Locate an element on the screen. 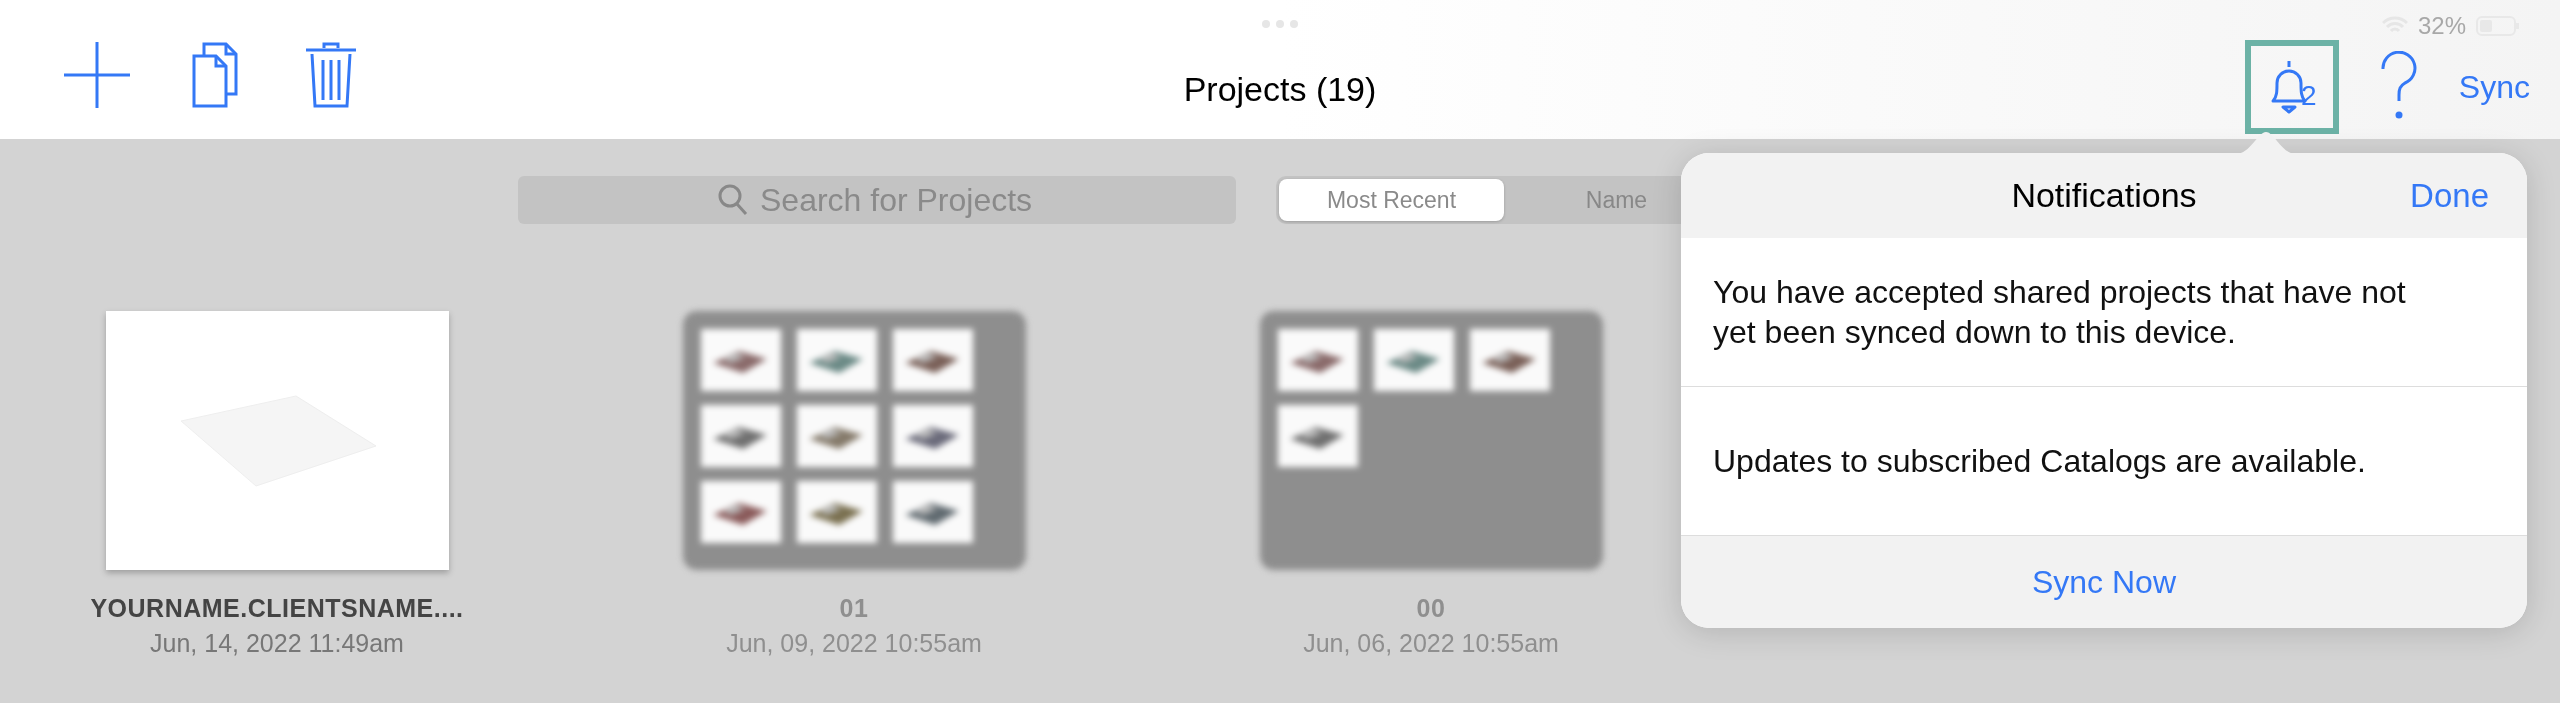 This screenshot has width=2560, height=703. sort-tab: Name is located at coordinates (1616, 200).